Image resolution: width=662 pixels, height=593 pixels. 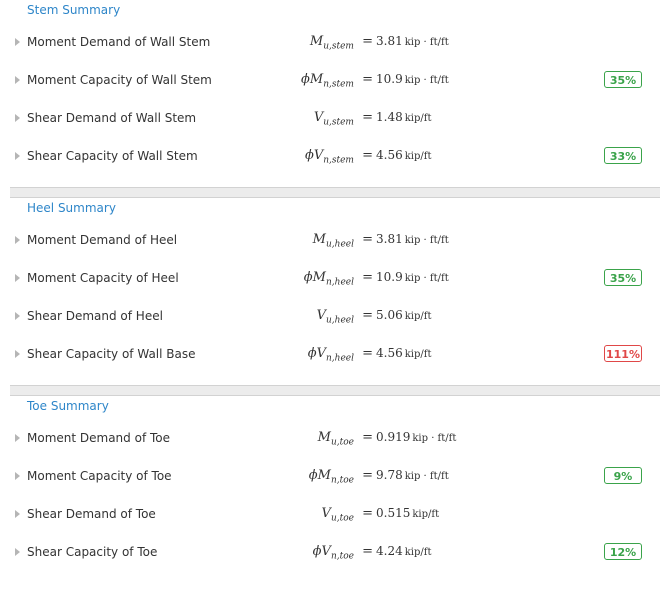 I want to click on value-number: 5.06, so click(x=389, y=315).